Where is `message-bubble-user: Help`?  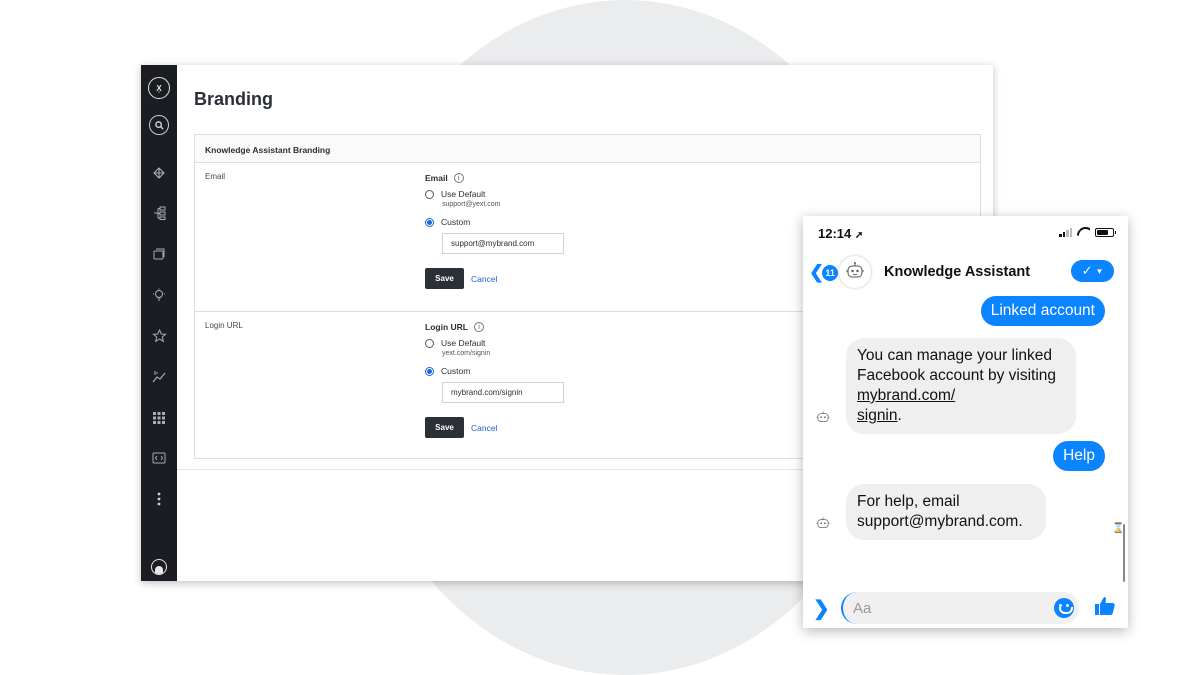
message-bubble-user: Help is located at coordinates (1079, 456).